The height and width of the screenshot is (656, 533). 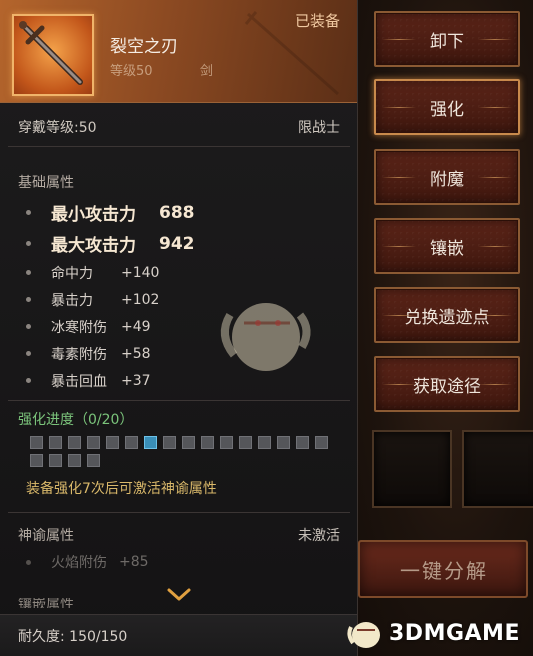 I want to click on item-level: 等级50, so click(x=131, y=71).